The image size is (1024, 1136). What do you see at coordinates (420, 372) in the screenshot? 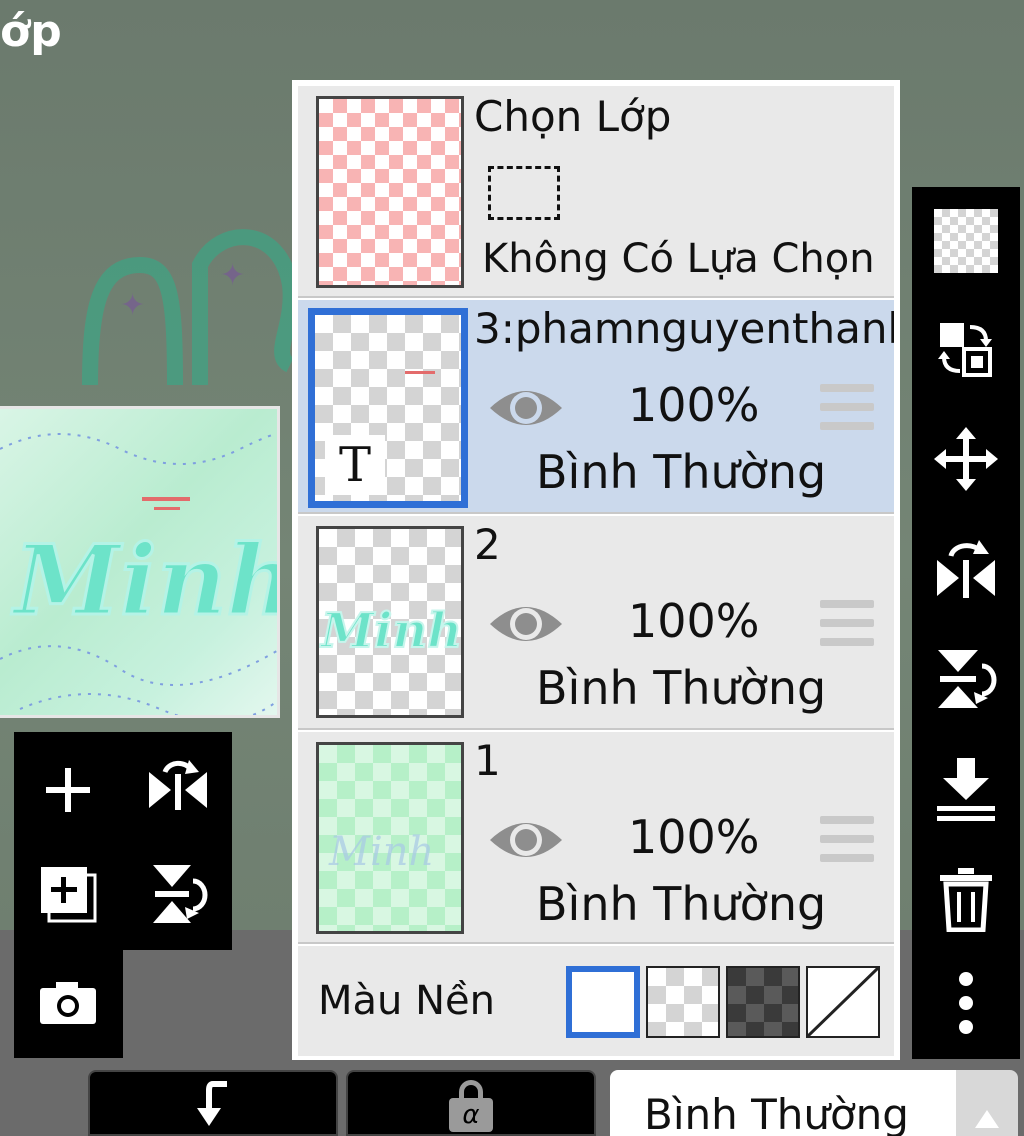
I see `layer-3-text-preview` at bounding box center [420, 372].